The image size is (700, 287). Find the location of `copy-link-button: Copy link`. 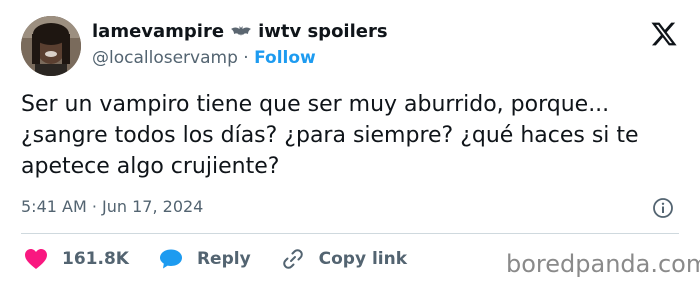

copy-link-button: Copy link is located at coordinates (344, 259).